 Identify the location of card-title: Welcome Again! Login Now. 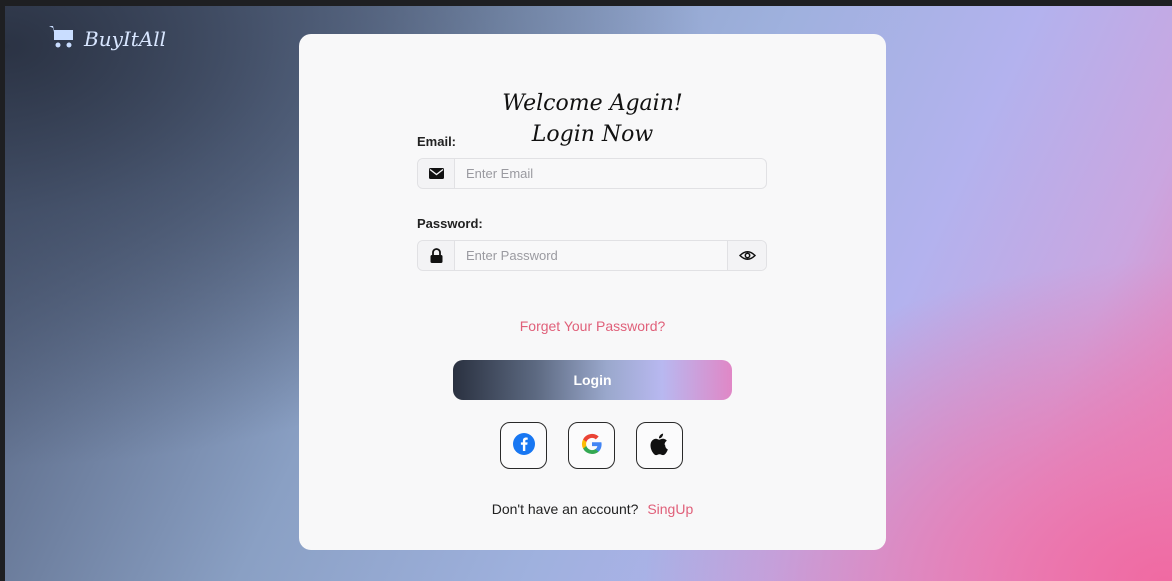
(592, 119).